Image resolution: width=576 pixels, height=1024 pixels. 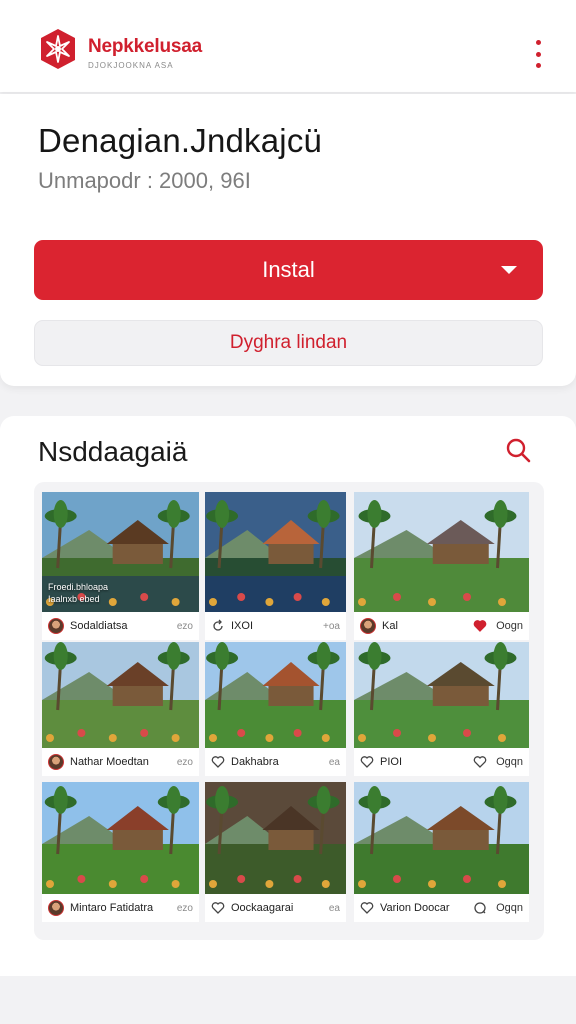 What do you see at coordinates (131, 65) in the screenshot?
I see `brand-tagline: DJOKJOOKNA ASA` at bounding box center [131, 65].